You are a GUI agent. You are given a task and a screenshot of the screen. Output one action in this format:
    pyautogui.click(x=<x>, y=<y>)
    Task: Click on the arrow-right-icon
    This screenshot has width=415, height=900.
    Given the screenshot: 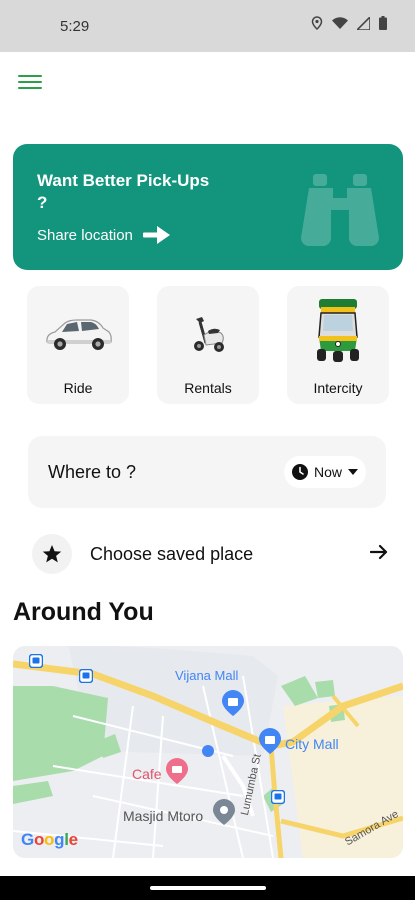 What is the action you would take?
    pyautogui.click(x=156, y=235)
    